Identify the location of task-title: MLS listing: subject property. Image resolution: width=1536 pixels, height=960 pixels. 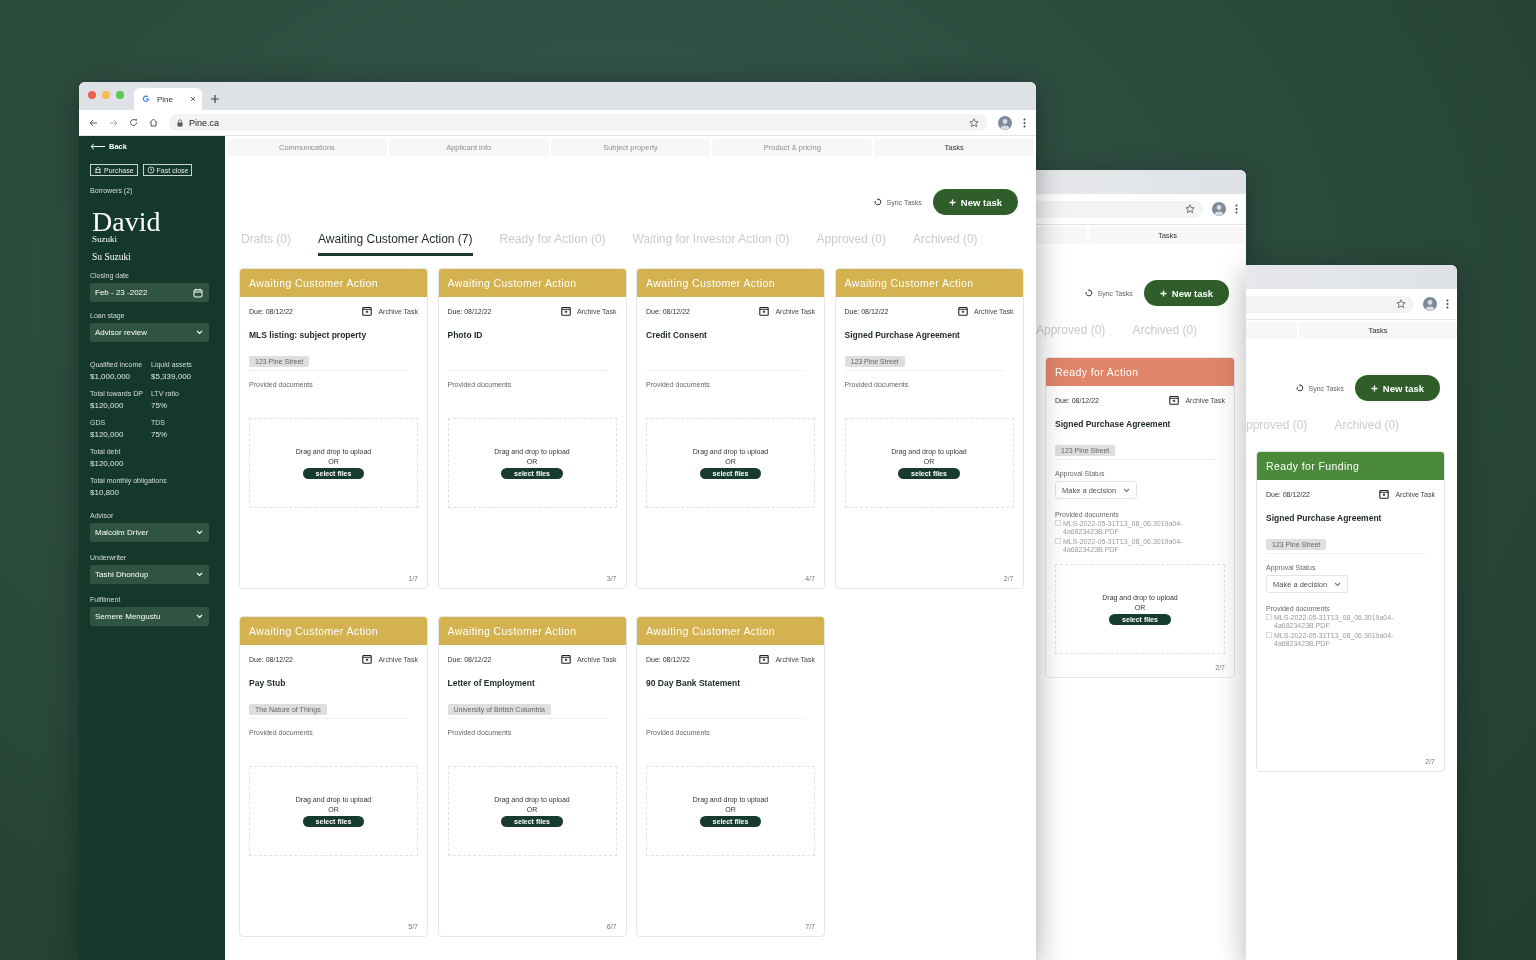
(308, 335).